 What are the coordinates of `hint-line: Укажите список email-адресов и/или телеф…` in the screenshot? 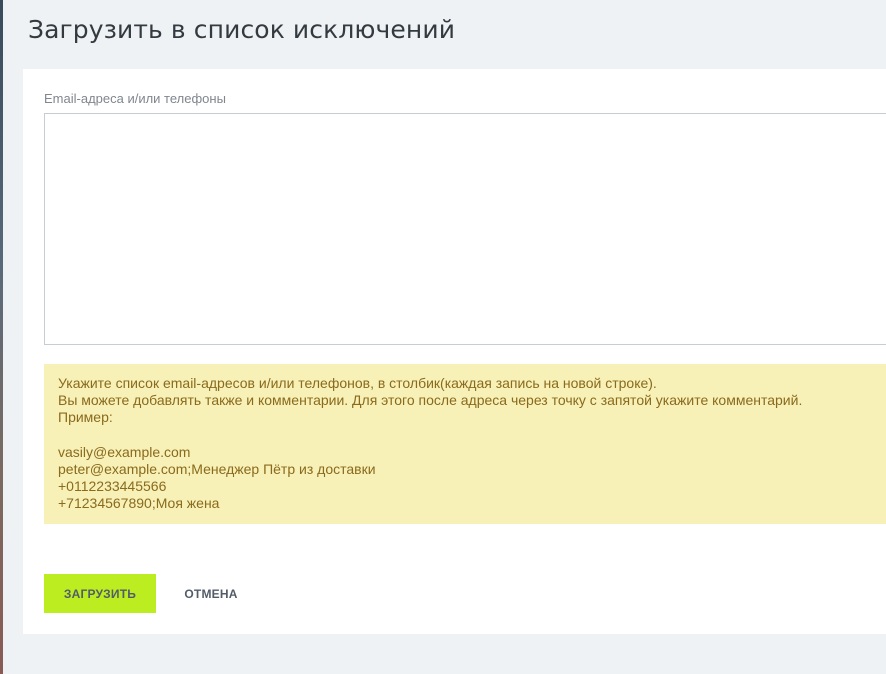 It's located at (357, 383).